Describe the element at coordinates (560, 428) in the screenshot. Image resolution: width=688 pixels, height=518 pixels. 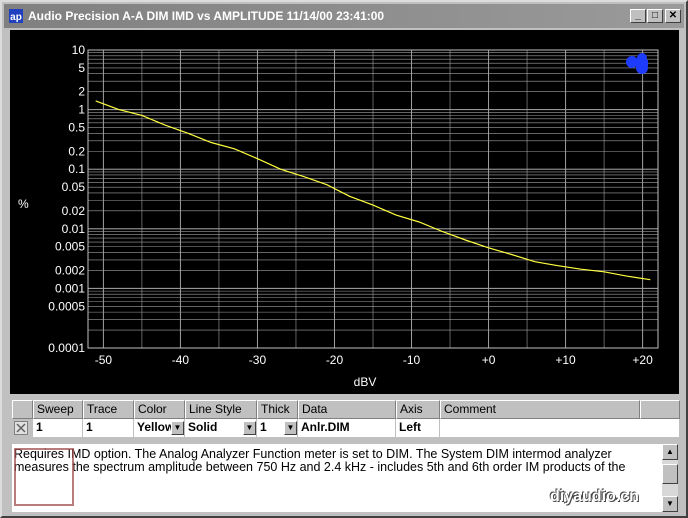
I see `cell-comment` at that location.